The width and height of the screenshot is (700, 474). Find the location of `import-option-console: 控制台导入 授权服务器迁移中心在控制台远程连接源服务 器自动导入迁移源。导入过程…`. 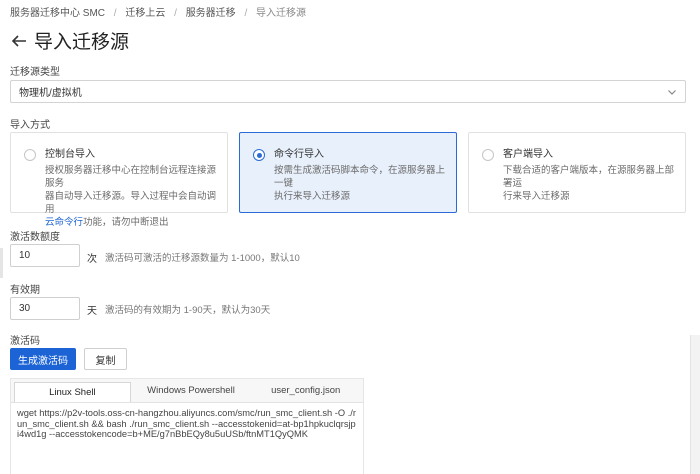

import-option-console: 控制台导入 授权服务器迁移中心在控制台远程连接源服务 器自动导入迁移源。导入过程… is located at coordinates (119, 180).